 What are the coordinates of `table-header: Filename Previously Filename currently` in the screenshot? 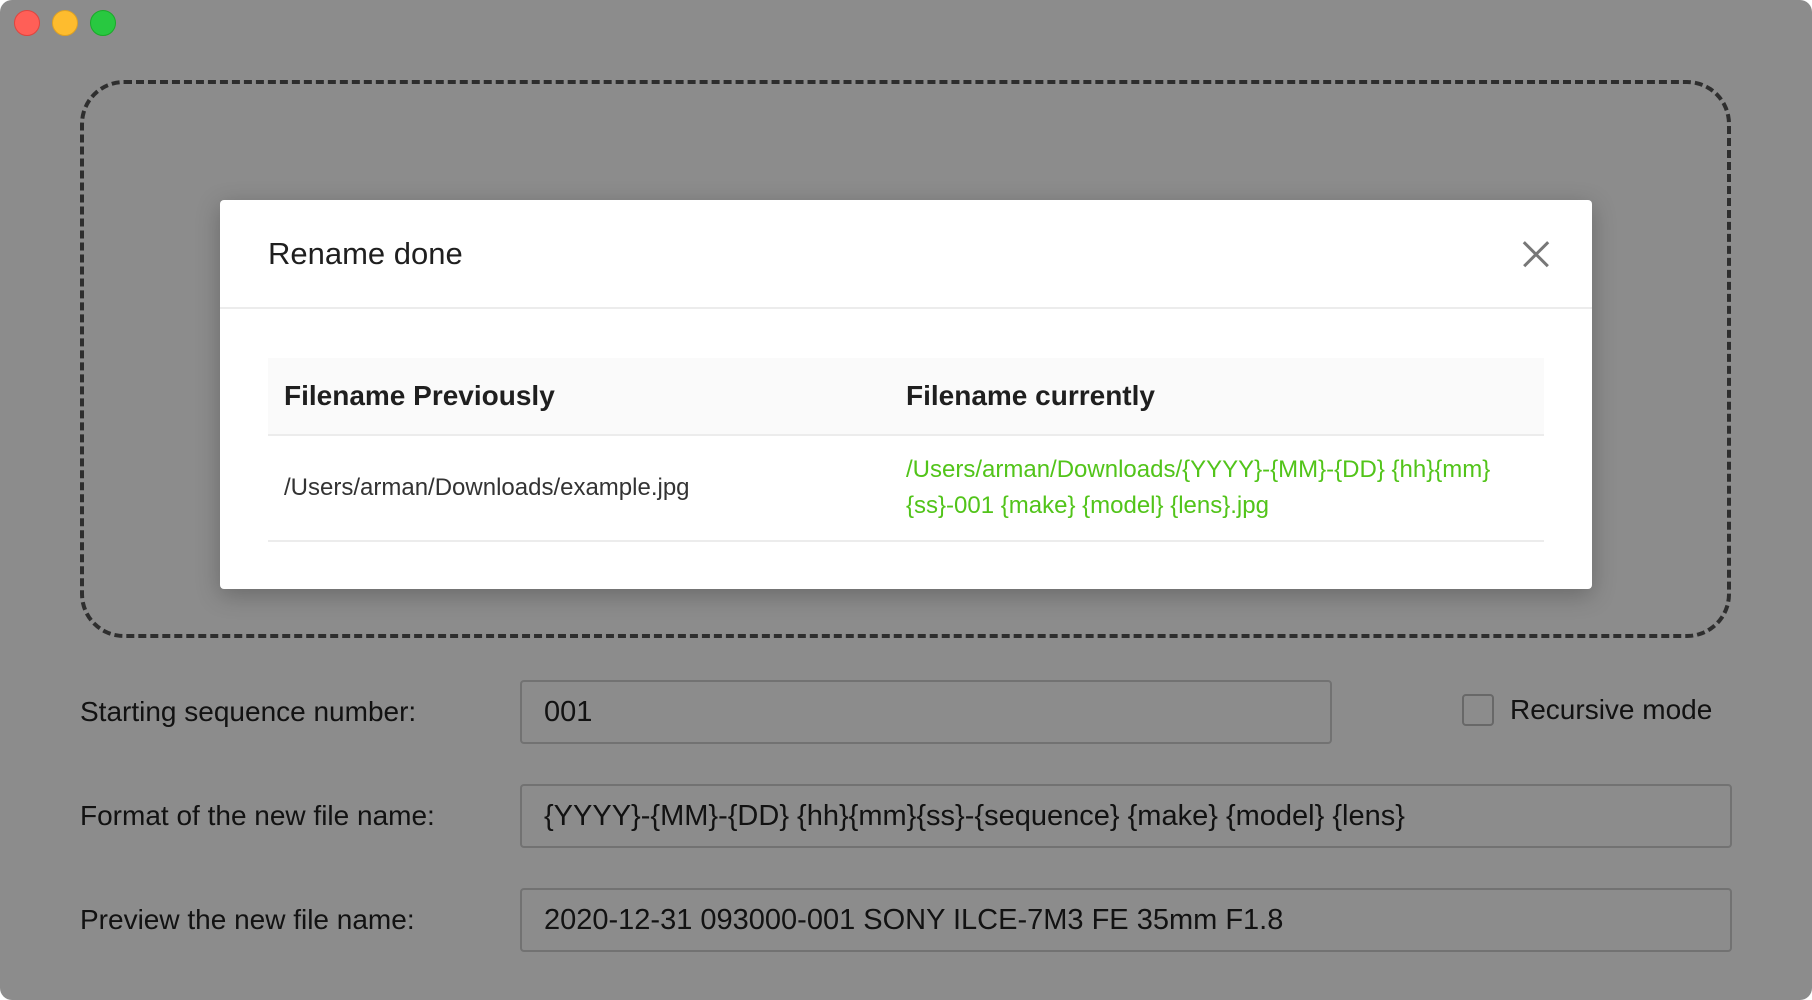 It's located at (906, 397).